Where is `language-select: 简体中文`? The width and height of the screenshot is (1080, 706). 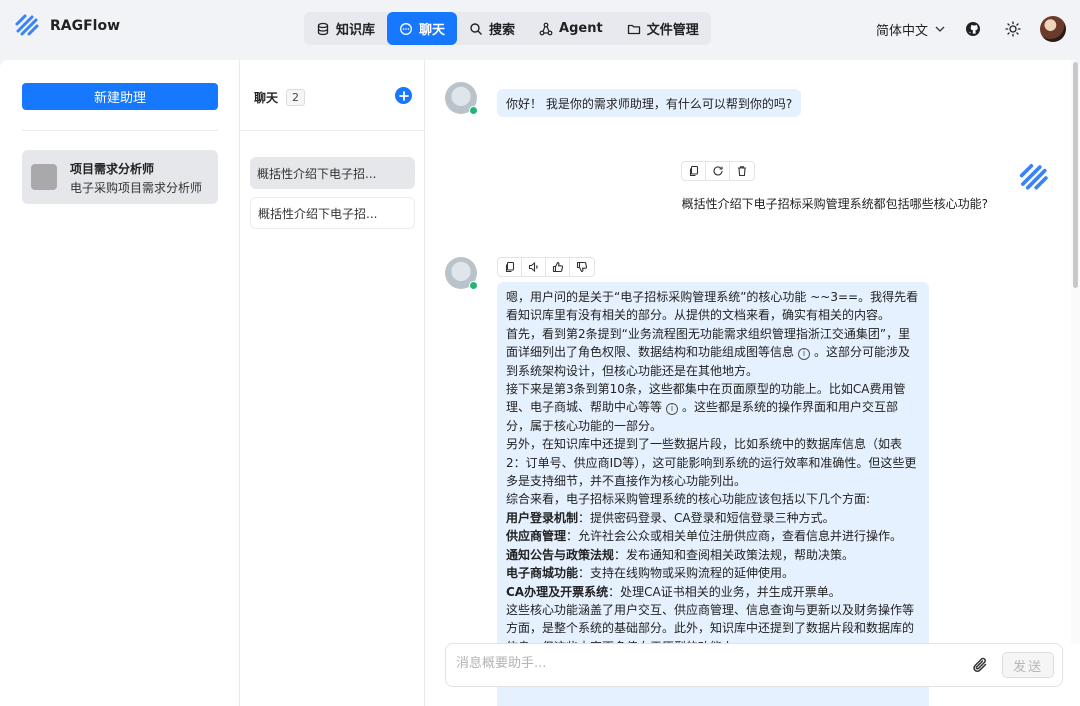 language-select: 简体中文 is located at coordinates (911, 29).